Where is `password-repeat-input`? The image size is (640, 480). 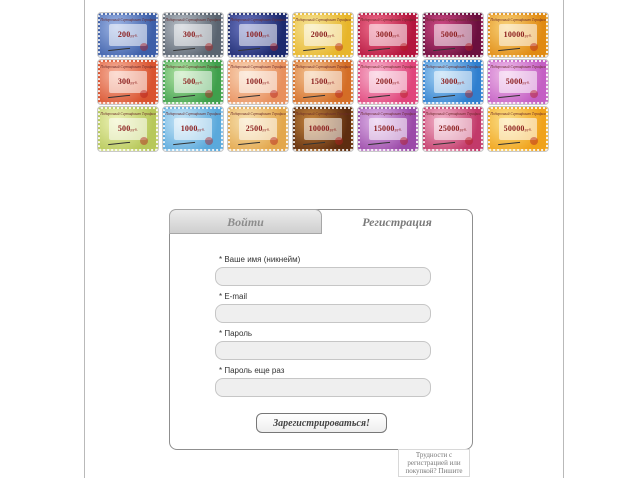 password-repeat-input is located at coordinates (323, 387).